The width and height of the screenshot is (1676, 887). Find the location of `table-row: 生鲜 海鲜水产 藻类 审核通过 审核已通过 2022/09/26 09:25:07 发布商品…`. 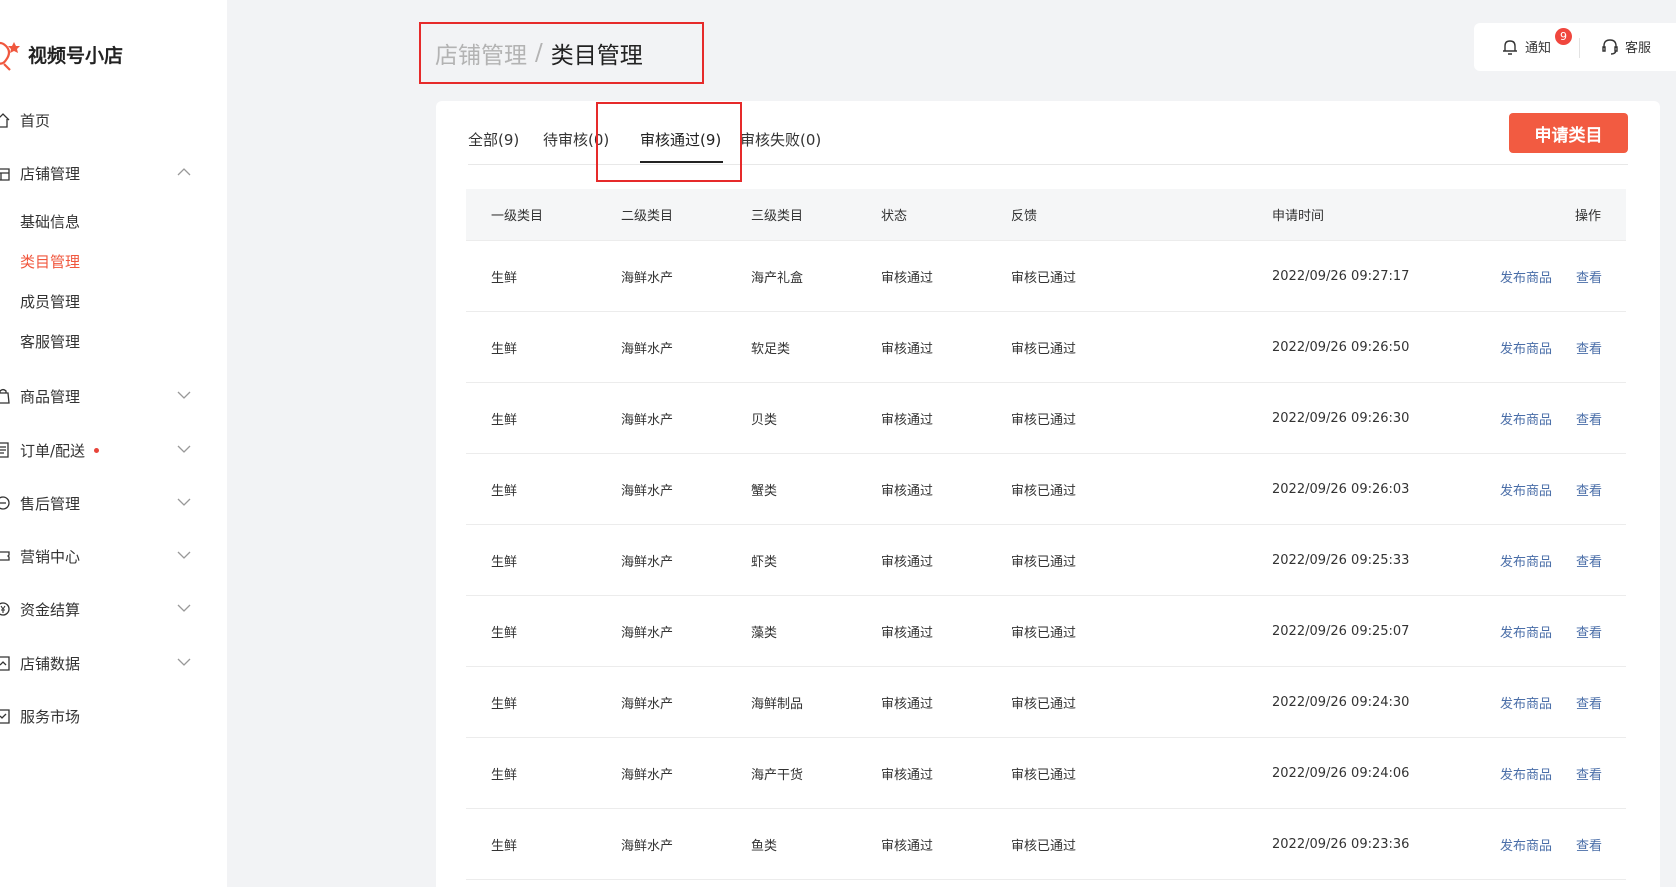

table-row: 生鲜 海鲜水产 藻类 审核通过 审核已通过 2022/09/26 09:25:07 发布商品… is located at coordinates (1046, 631).